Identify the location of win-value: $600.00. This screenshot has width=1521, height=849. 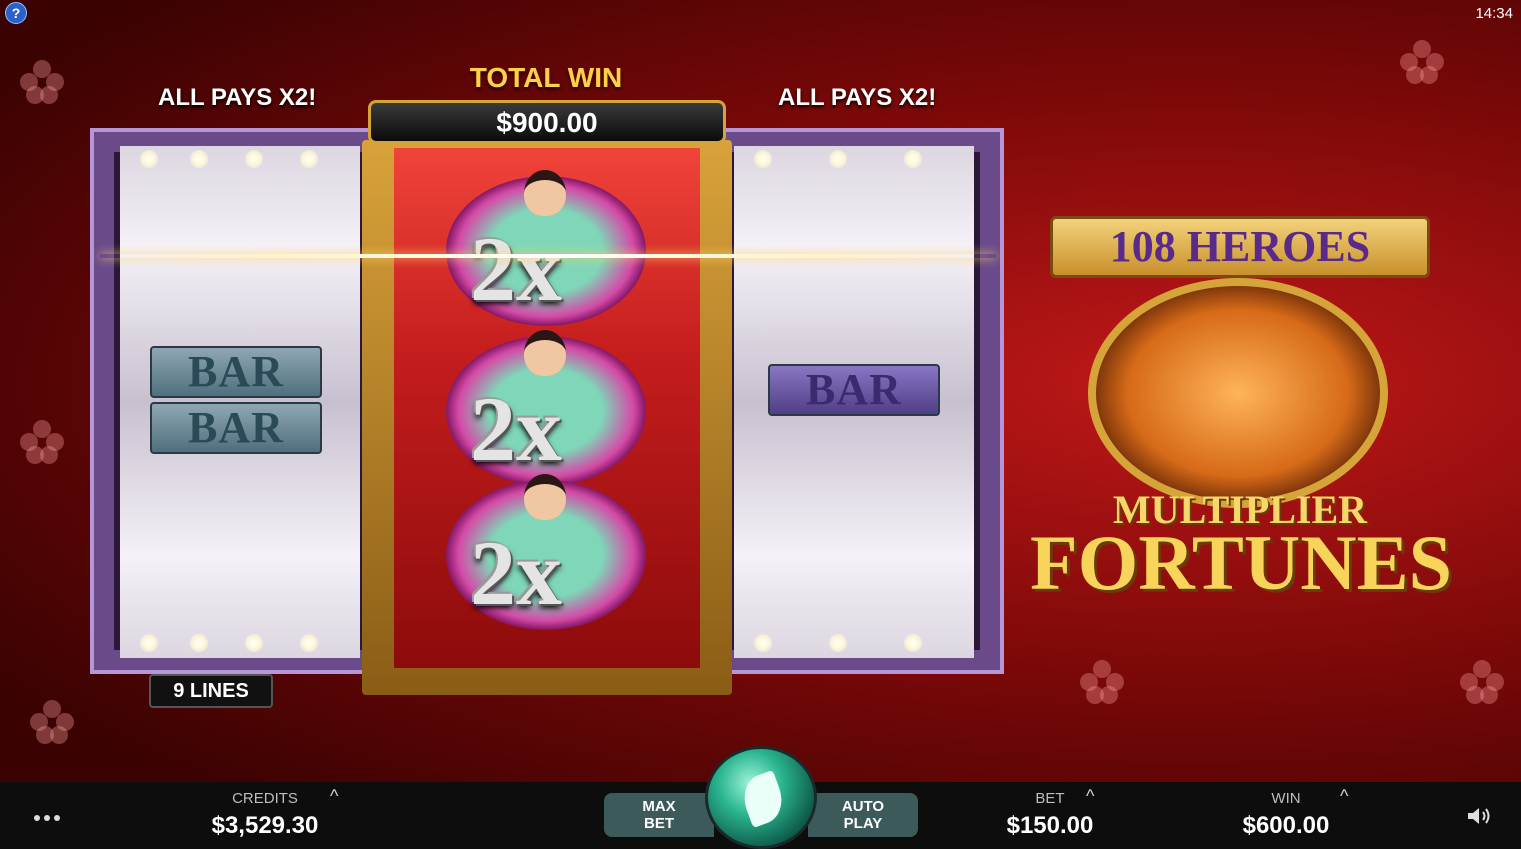
(1286, 825).